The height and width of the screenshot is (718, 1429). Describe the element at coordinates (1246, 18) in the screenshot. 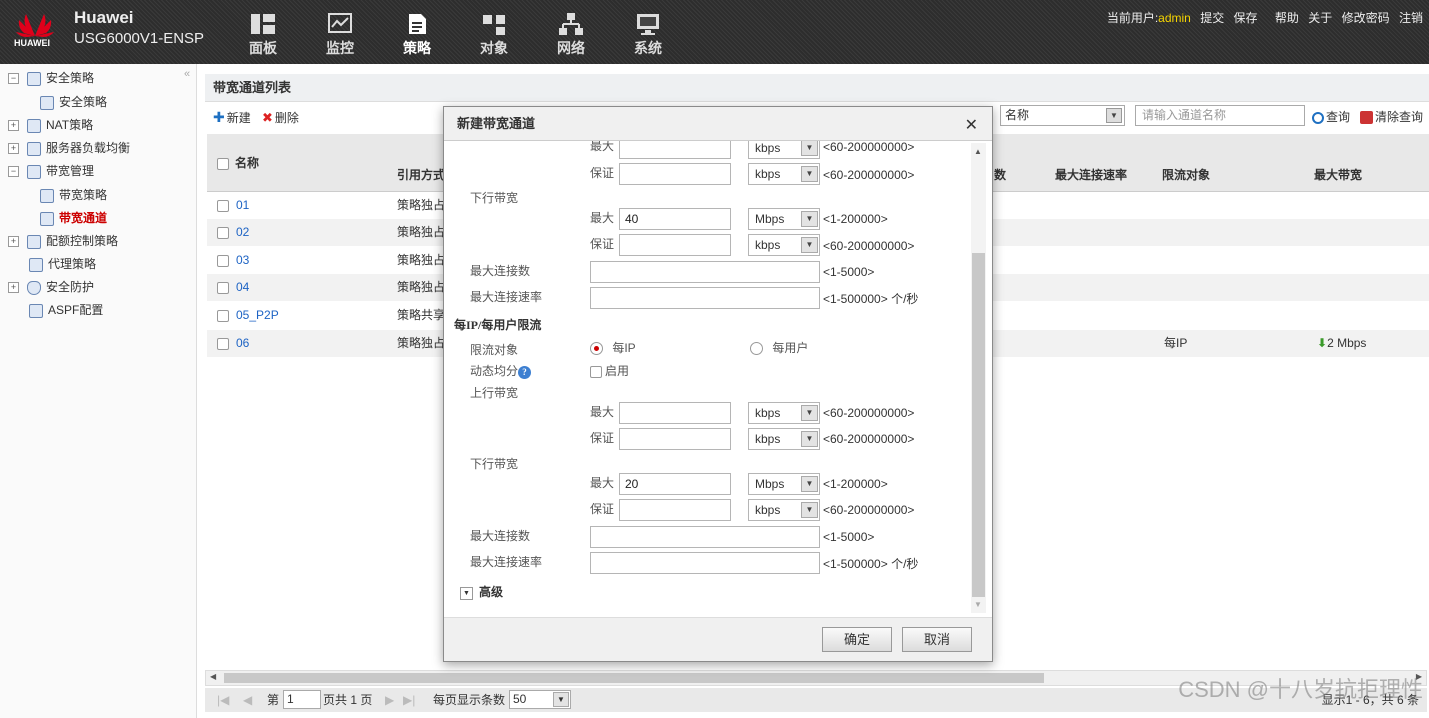

I see `save-link: 保存` at that location.